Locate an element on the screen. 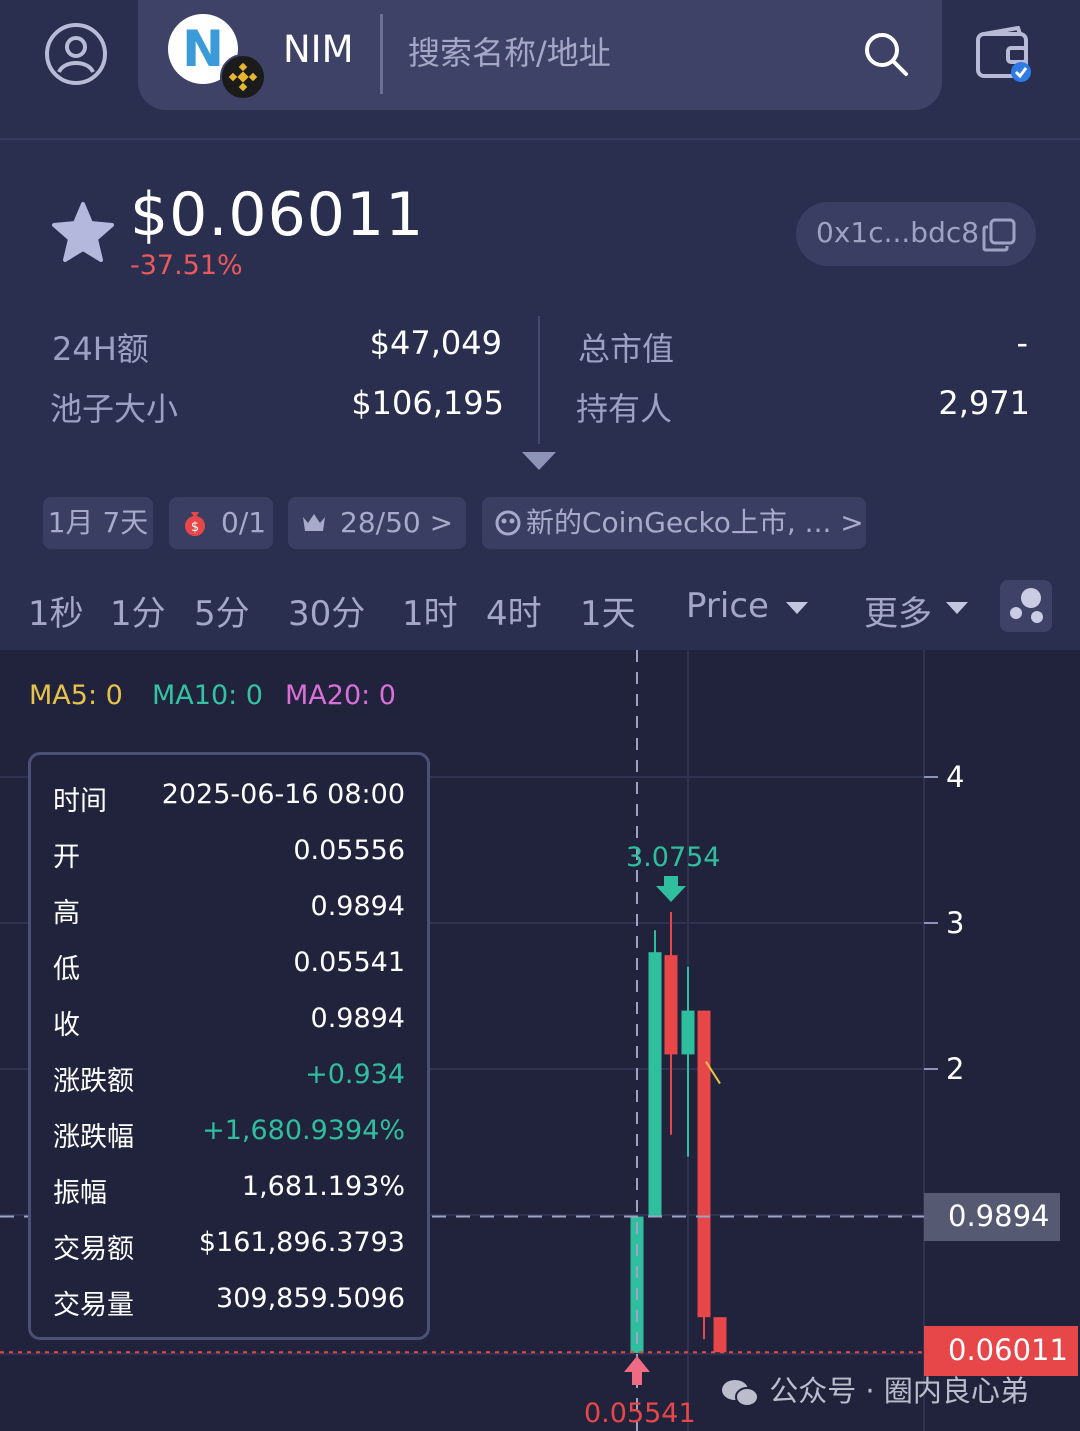 This screenshot has width=1080, height=1431. indicator-icon is located at coordinates (1026, 605).